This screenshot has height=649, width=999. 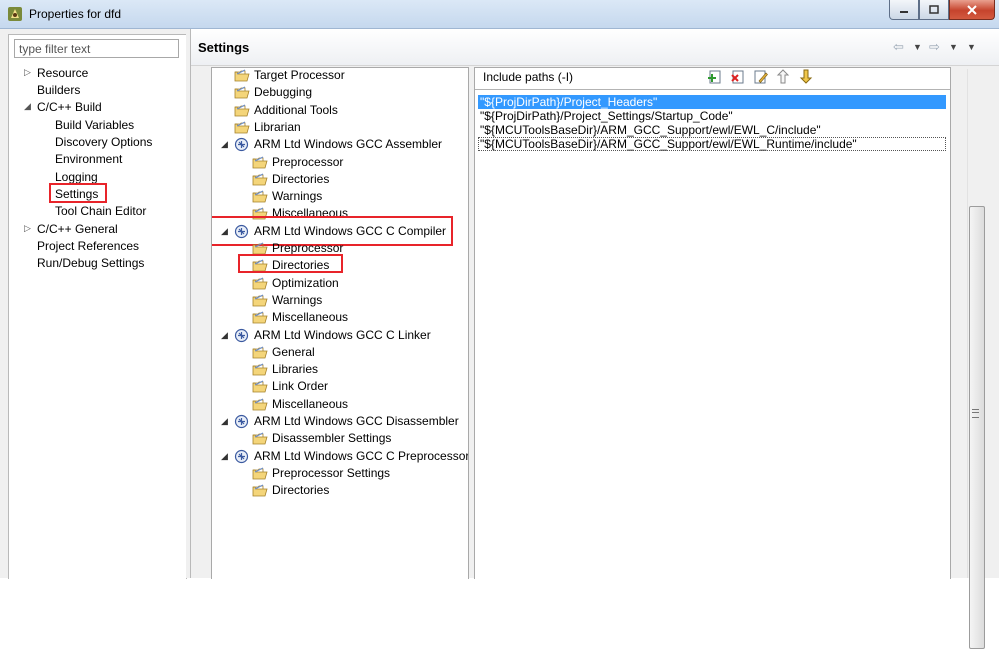 I want to click on maximize-icon, so click(x=934, y=10).